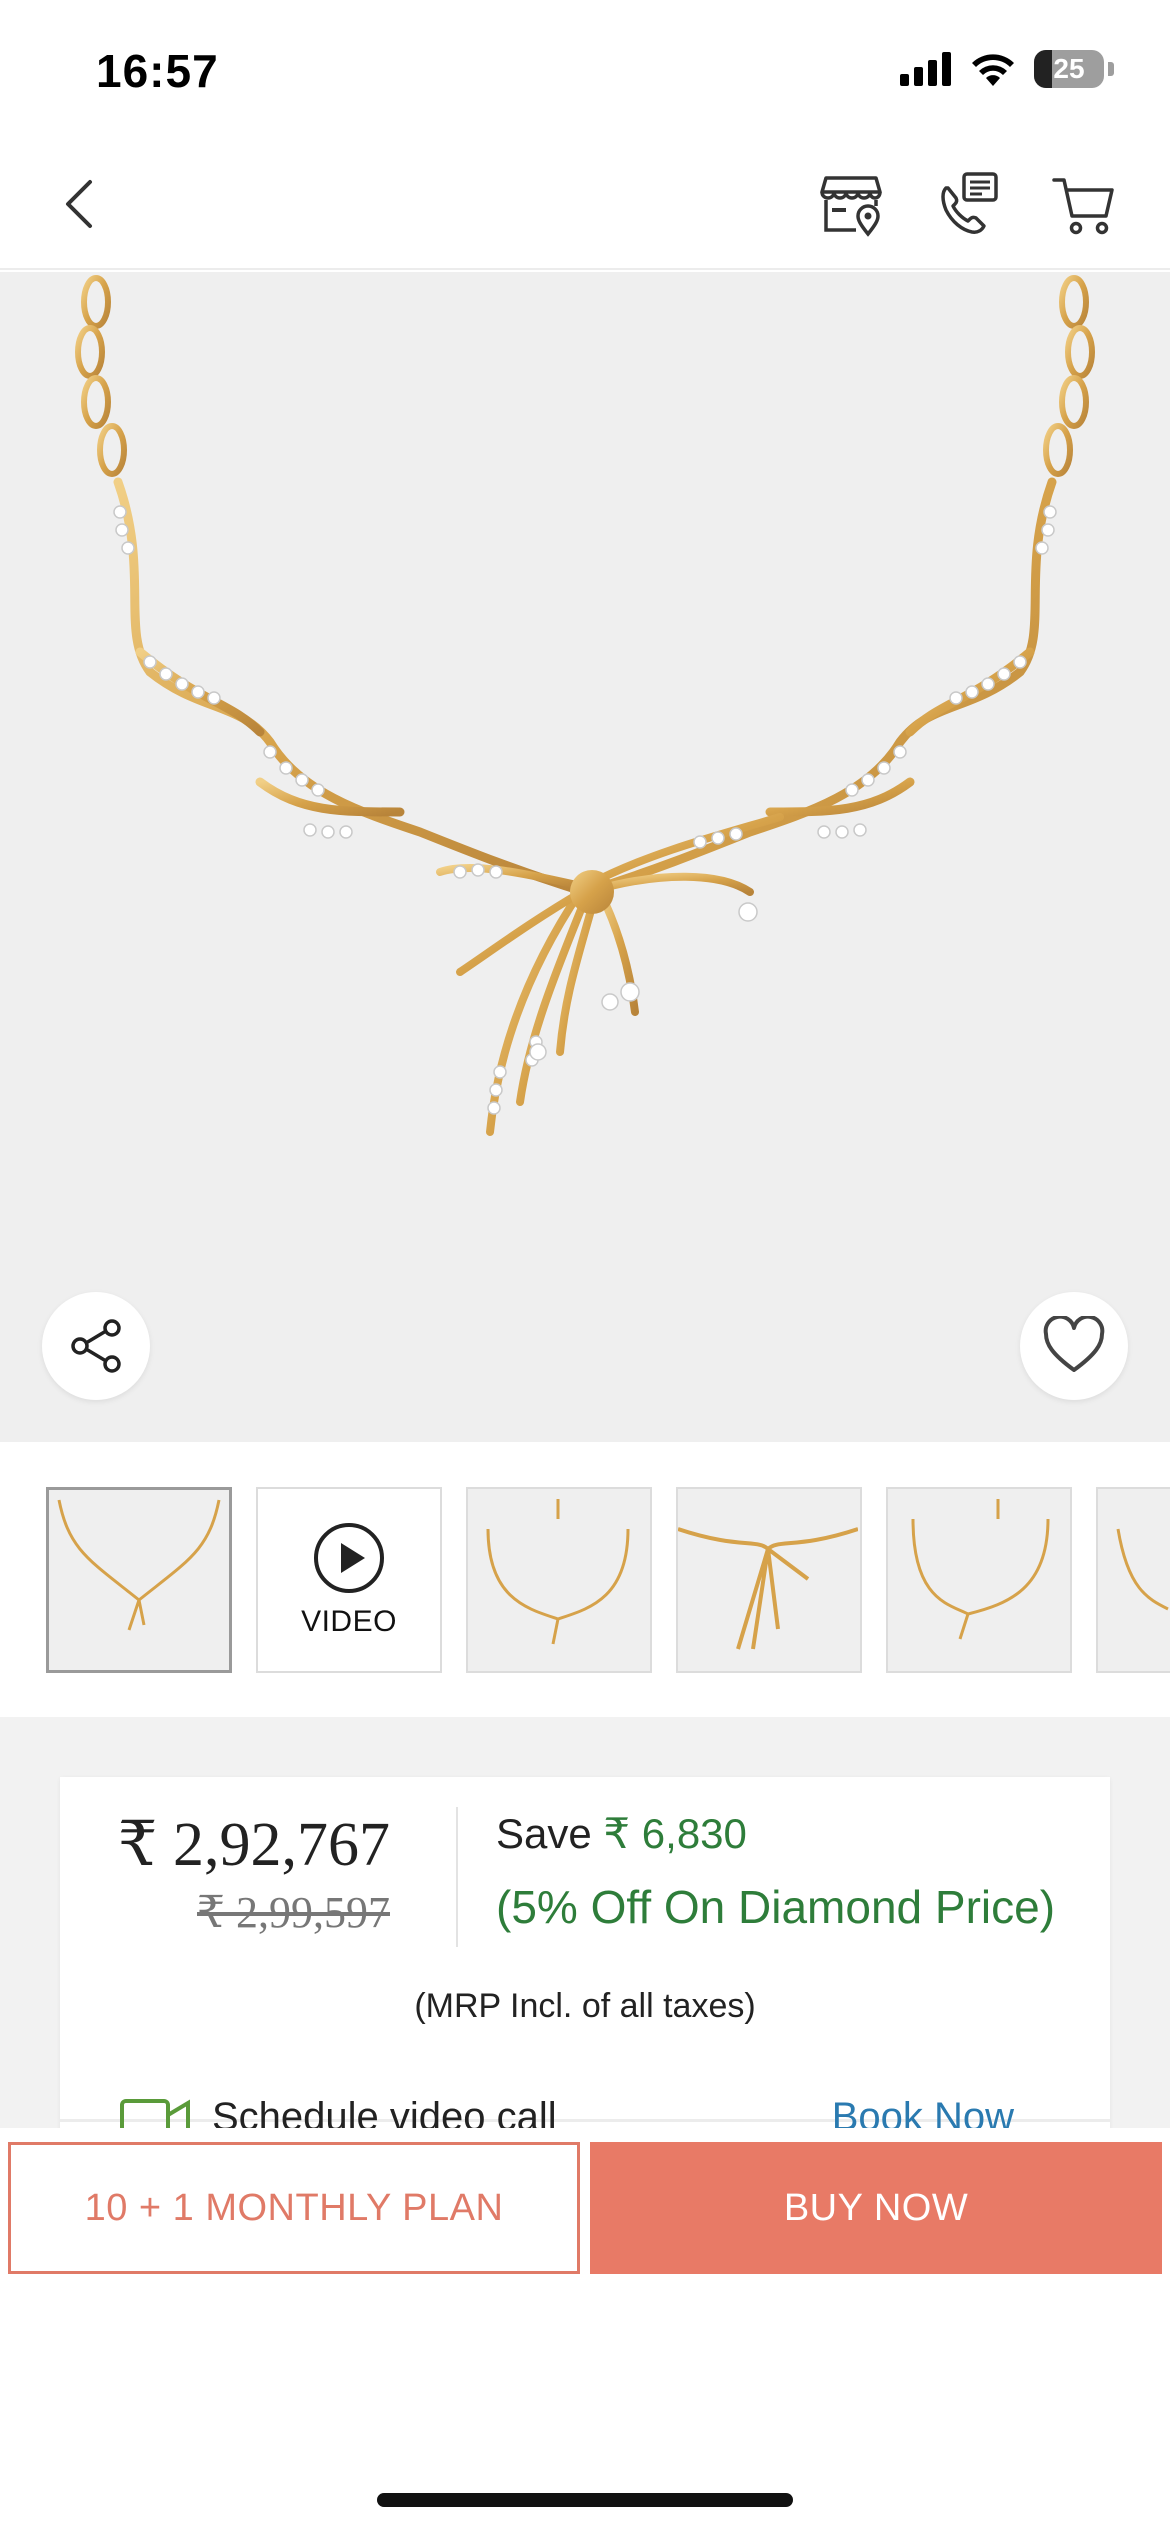 The width and height of the screenshot is (1170, 2532). What do you see at coordinates (923, 2111) in the screenshot?
I see `book-now-link: Book Now` at bounding box center [923, 2111].